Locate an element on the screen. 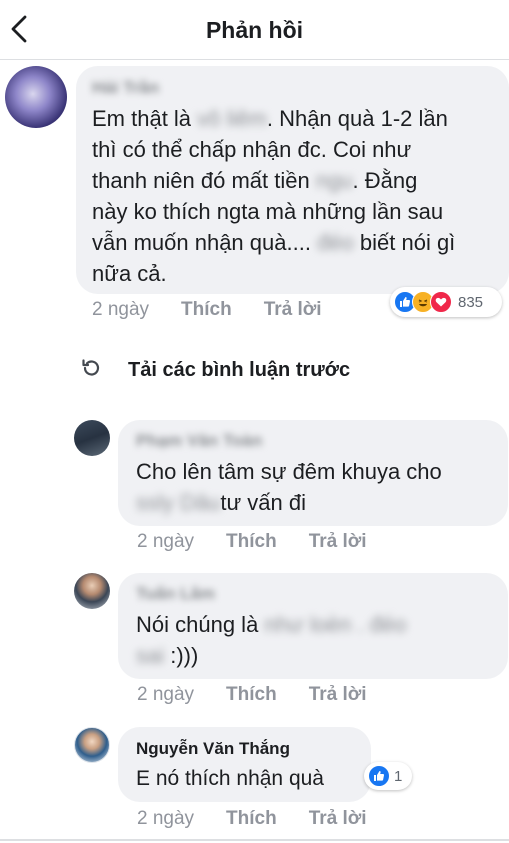 The width and height of the screenshot is (509, 843). comment-text-line: Nói chúng là như loèn . đéo is located at coordinates (318, 624).